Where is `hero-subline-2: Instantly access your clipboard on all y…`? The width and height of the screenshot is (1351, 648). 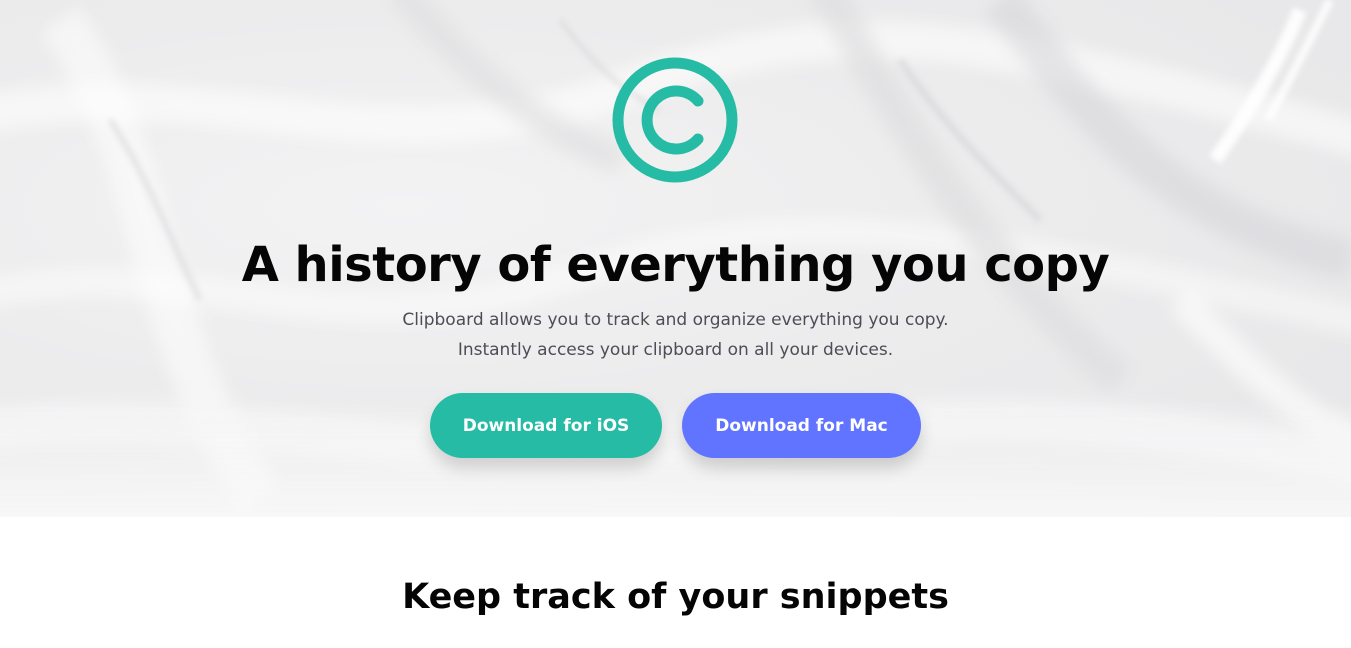 hero-subline-2: Instantly access your clipboard on all y… is located at coordinates (675, 350).